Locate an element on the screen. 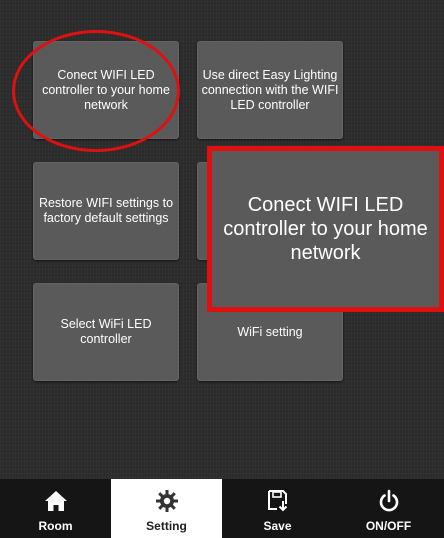 This screenshot has width=444, height=538. tab-on-off: ON/OFF is located at coordinates (388, 508).